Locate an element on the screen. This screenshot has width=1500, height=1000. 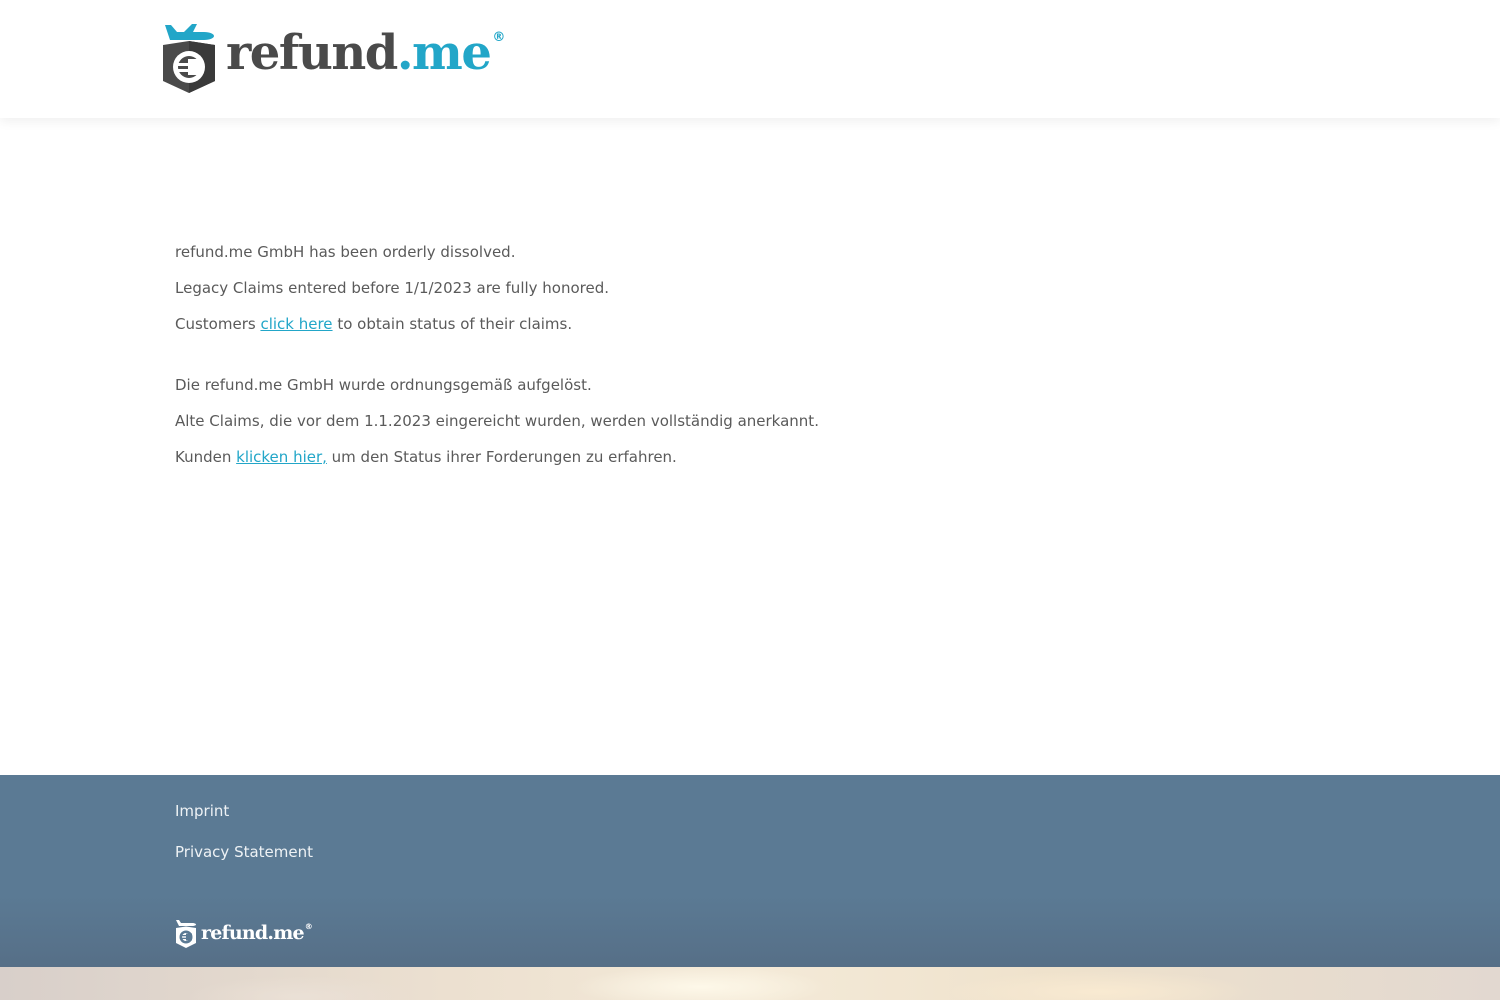
footer-logo-wordmark-text: refund.me is located at coordinates (253, 933).